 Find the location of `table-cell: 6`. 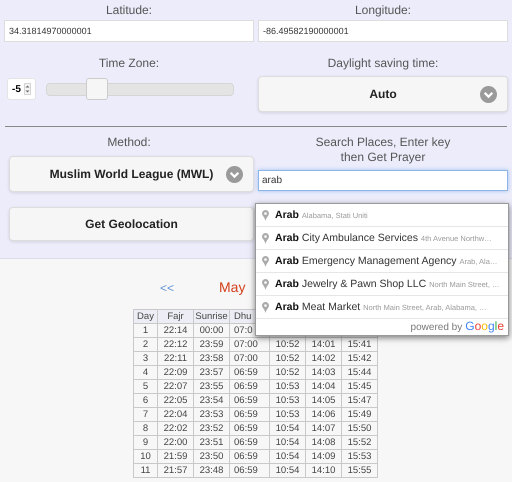

table-cell: 6 is located at coordinates (146, 401).